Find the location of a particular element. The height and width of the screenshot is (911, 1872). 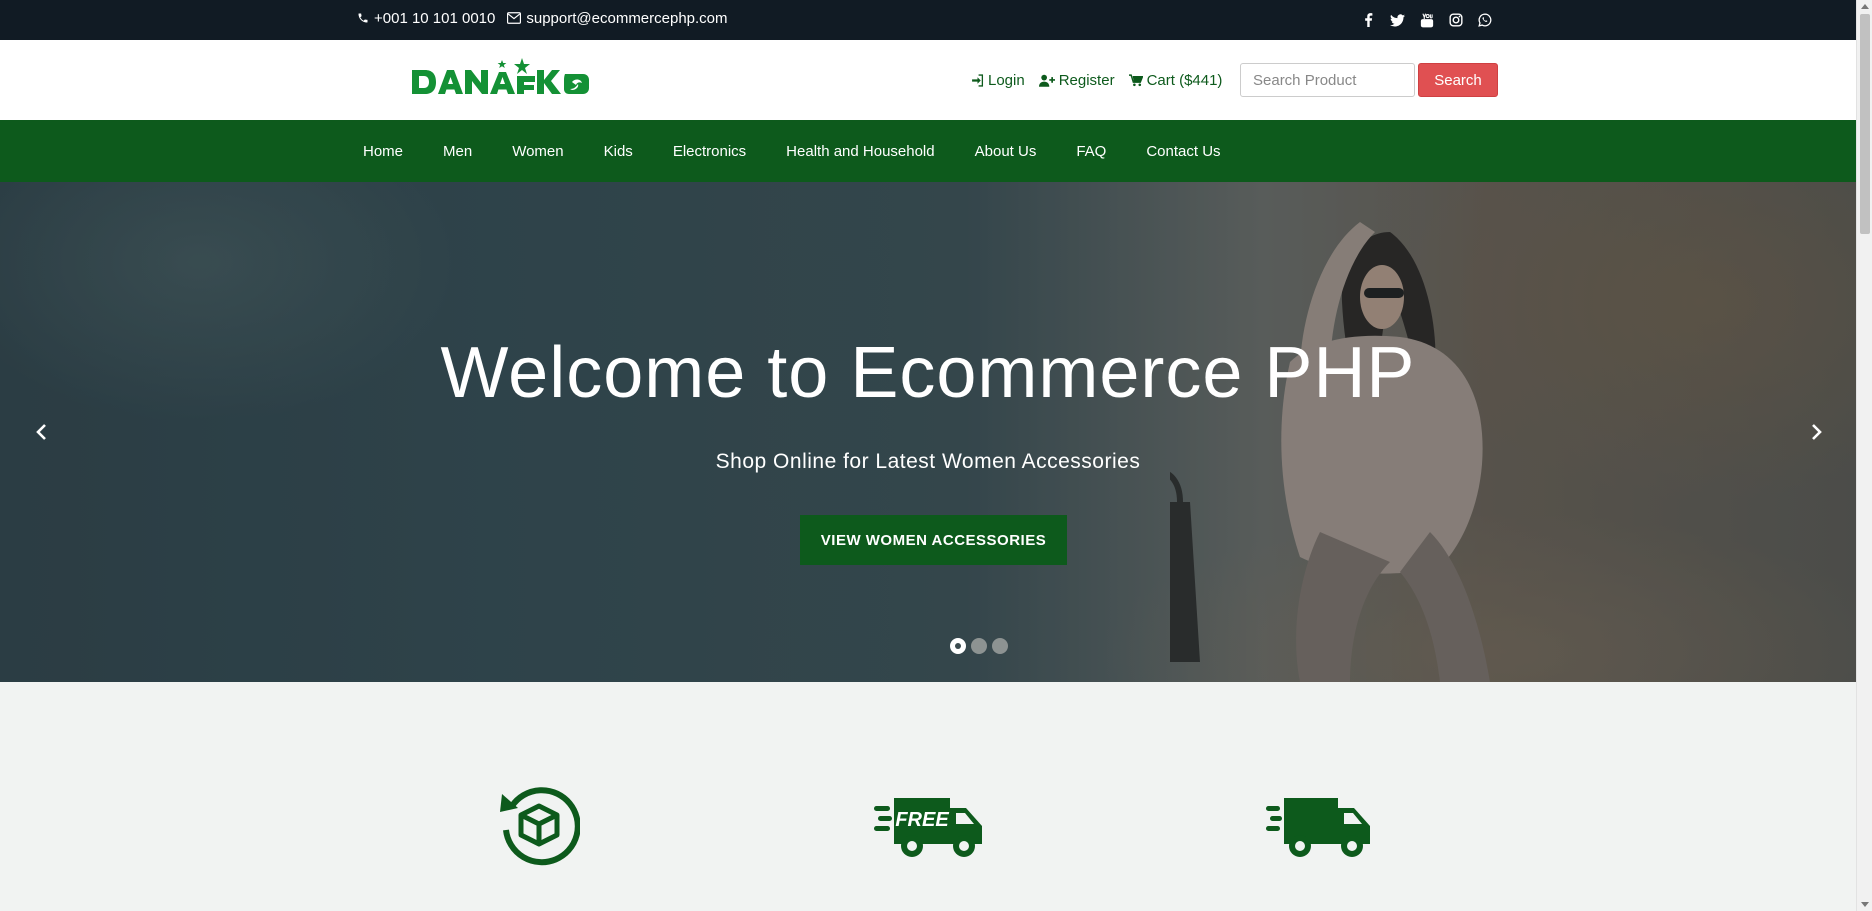

page-scrollbar is located at coordinates (1864, 455).